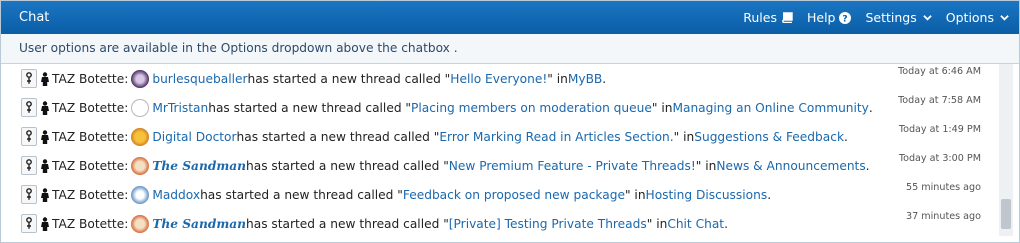  Describe the element at coordinates (1006, 214) in the screenshot. I see `scroll-thumb` at that location.